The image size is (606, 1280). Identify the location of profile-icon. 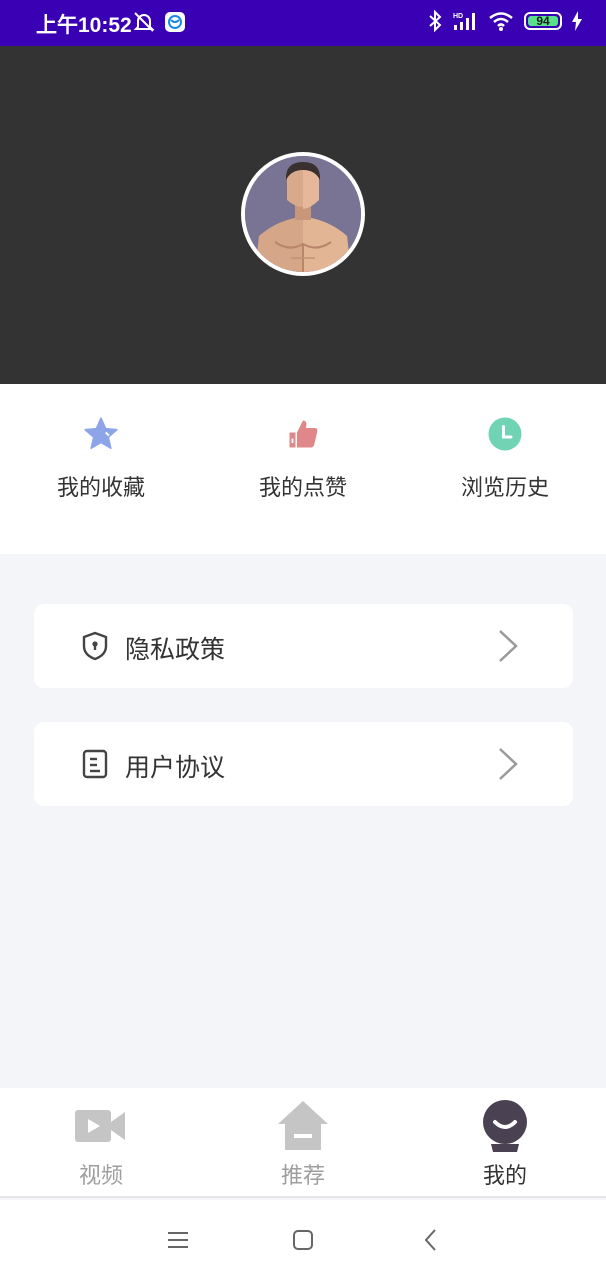
(505, 1126).